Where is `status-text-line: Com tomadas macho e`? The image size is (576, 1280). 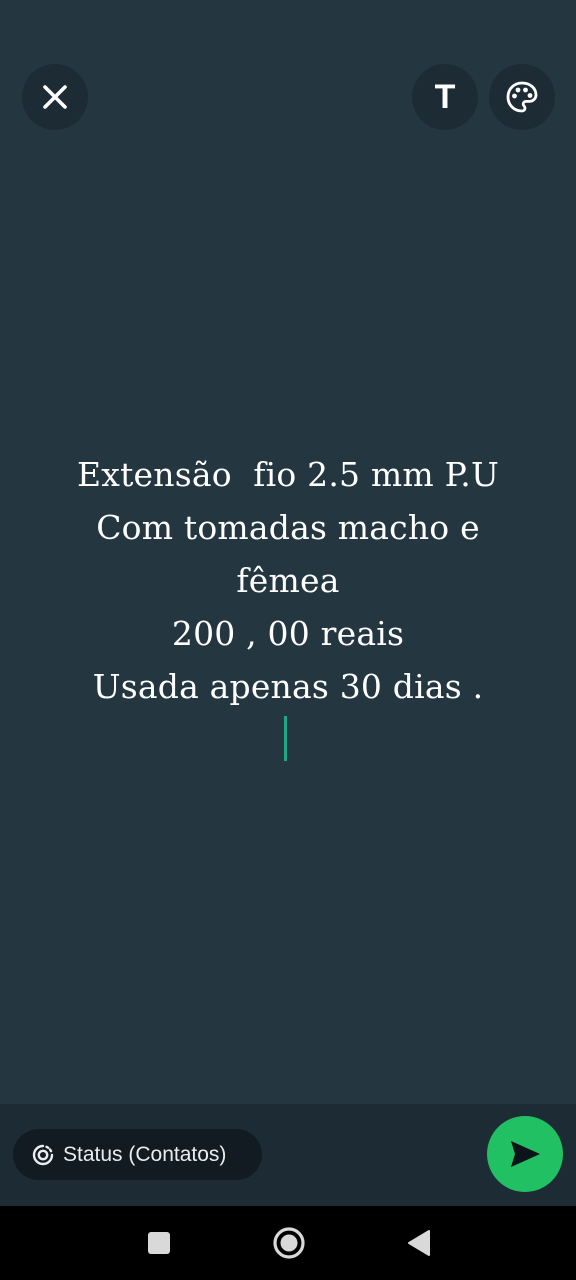 status-text-line: Com tomadas macho e is located at coordinates (288, 527).